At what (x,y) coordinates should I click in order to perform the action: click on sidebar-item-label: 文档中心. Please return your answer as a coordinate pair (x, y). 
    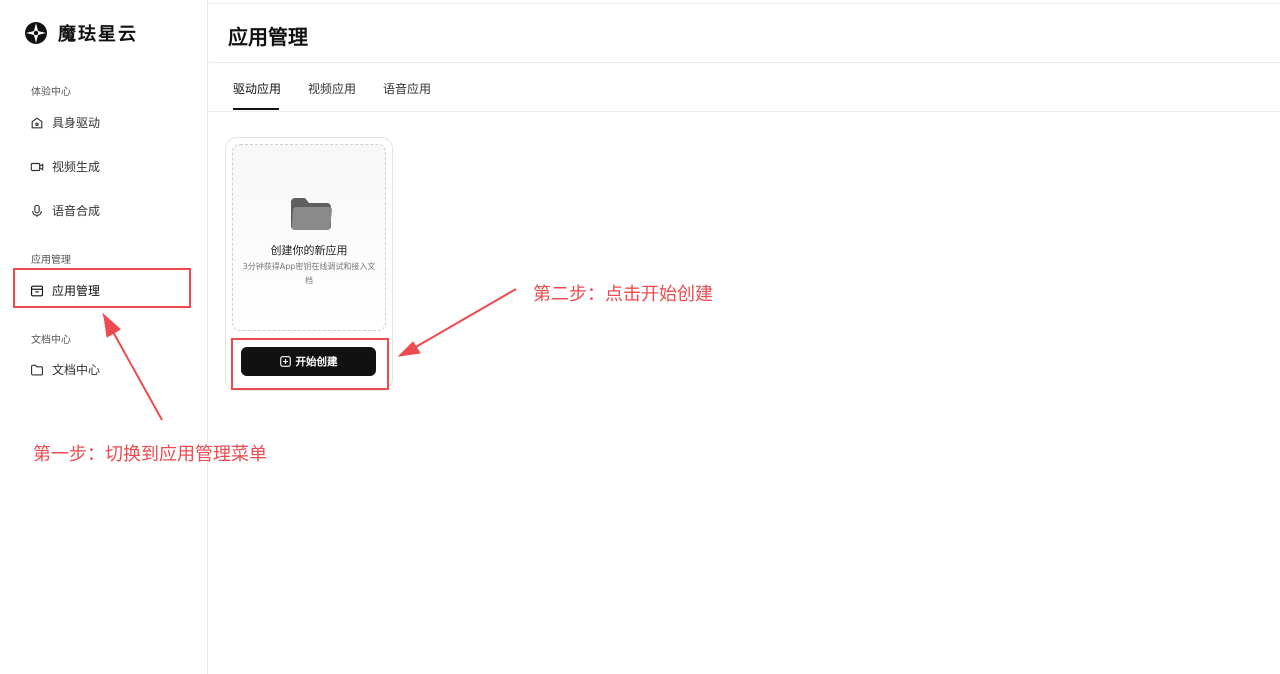
    Looking at the image, I should click on (76, 370).